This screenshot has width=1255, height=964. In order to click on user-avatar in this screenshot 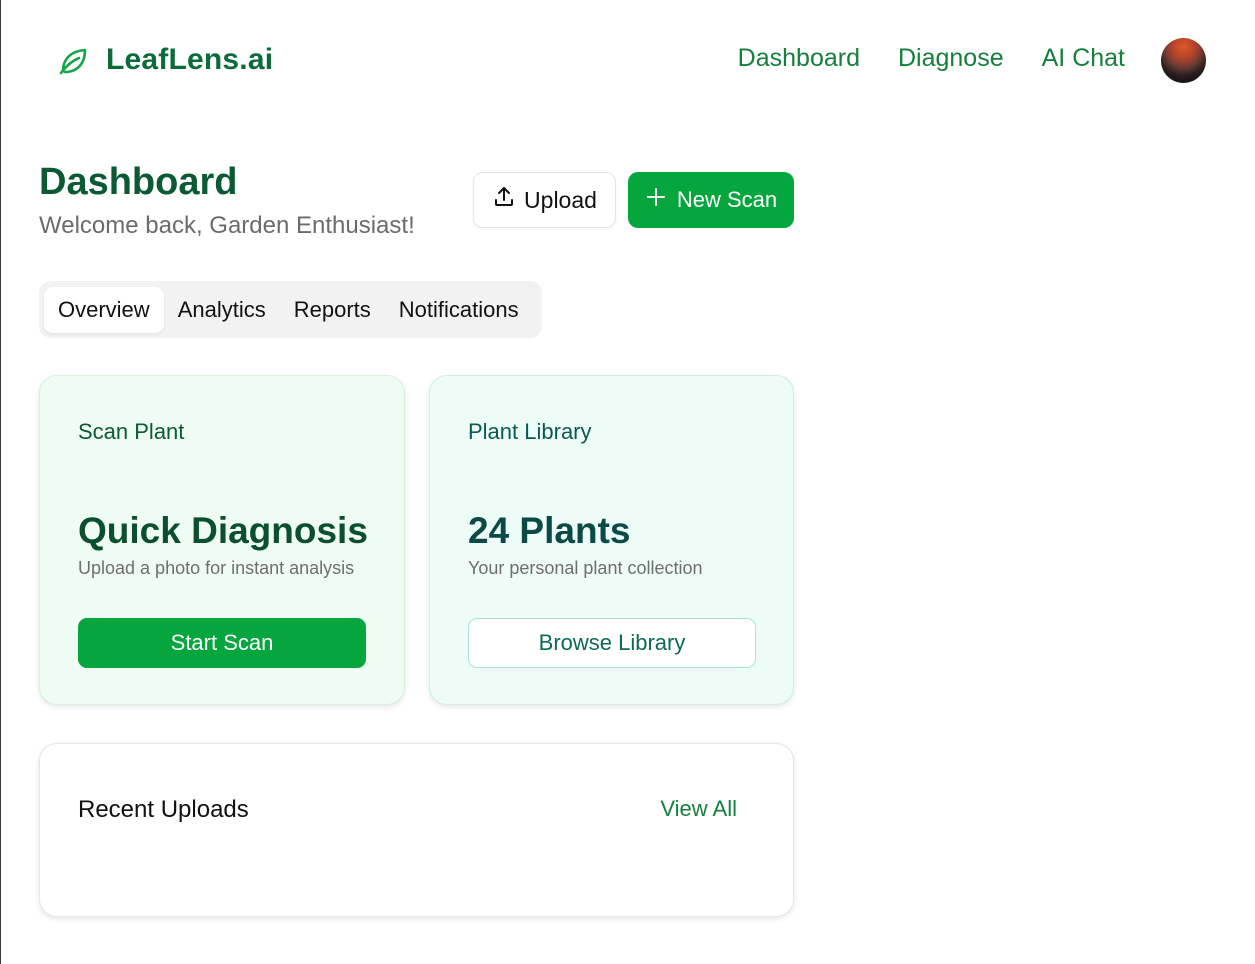, I will do `click(1183, 60)`.